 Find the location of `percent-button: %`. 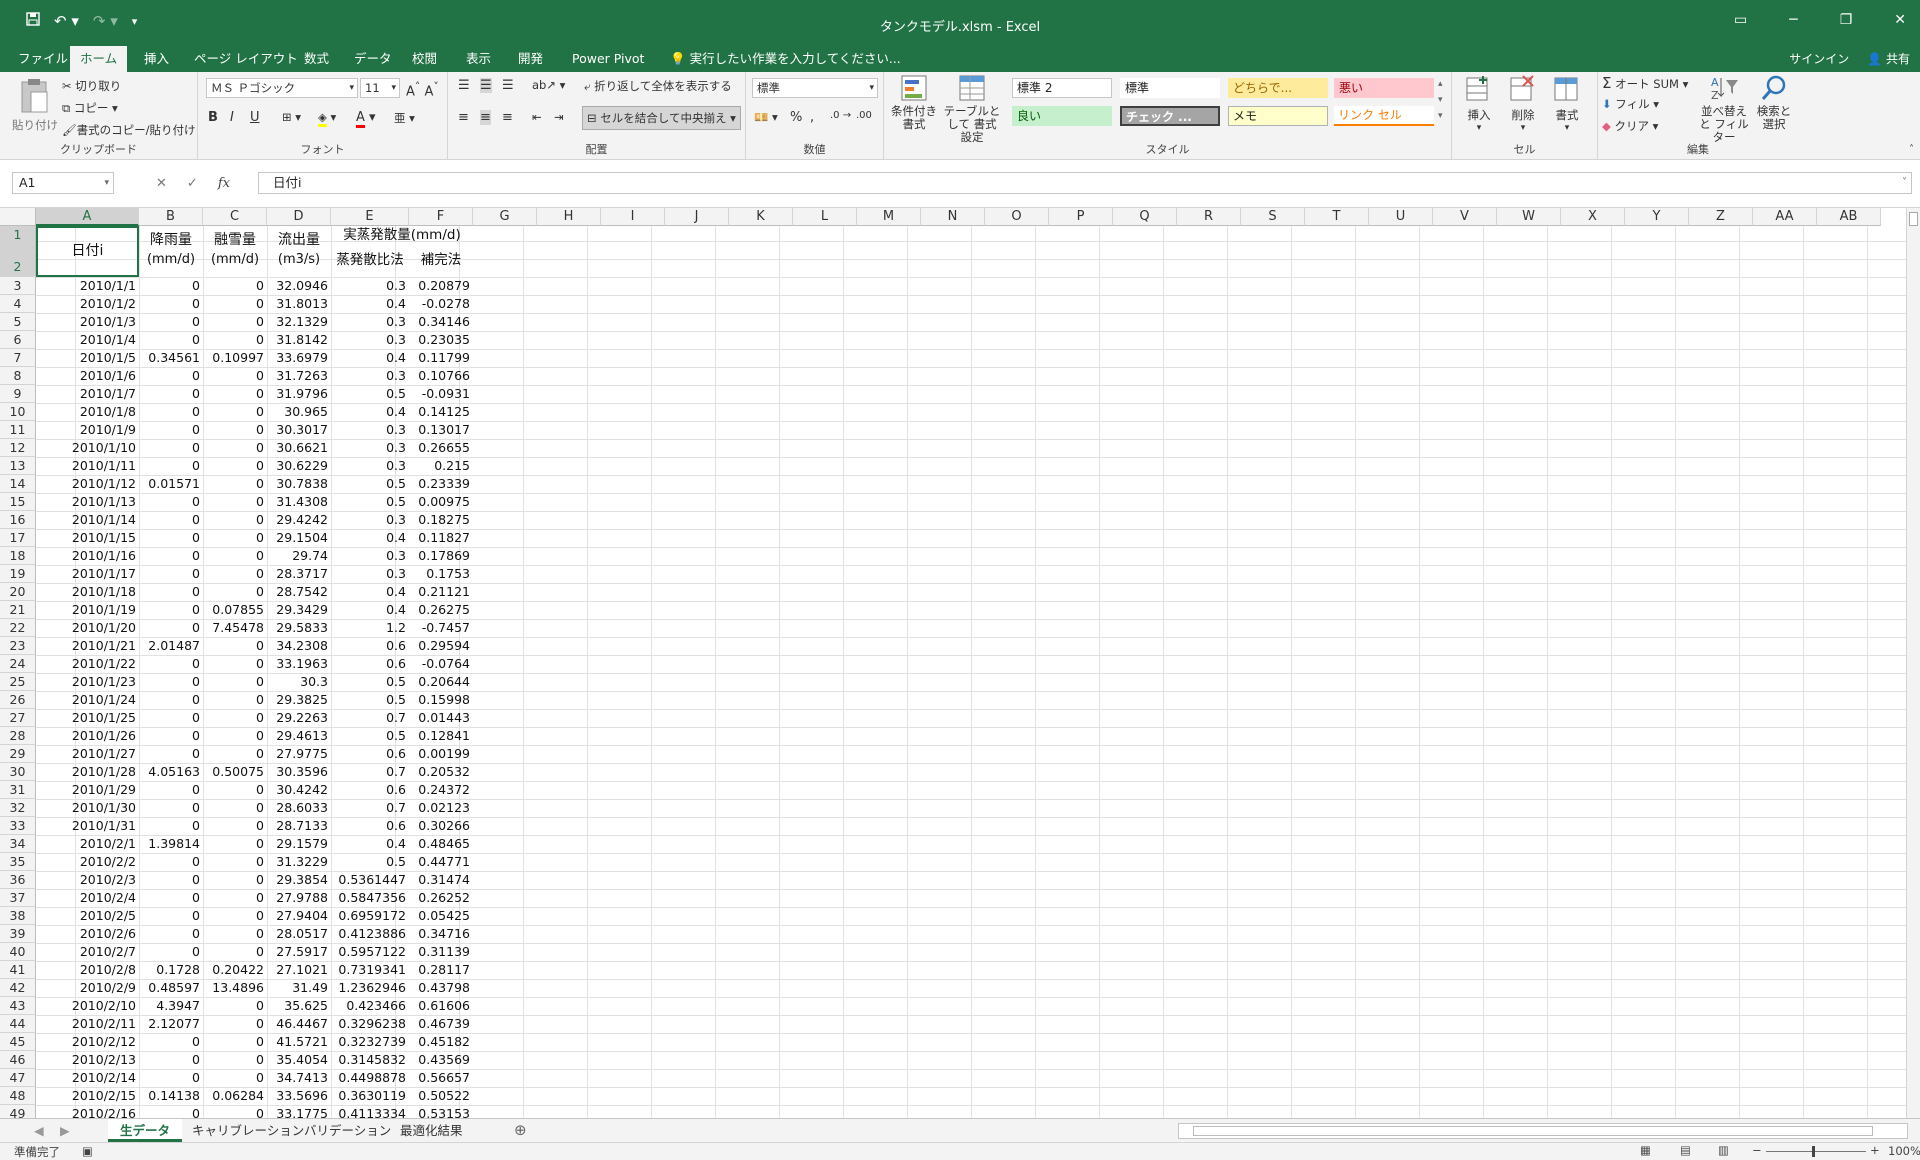

percent-button: % is located at coordinates (796, 117).